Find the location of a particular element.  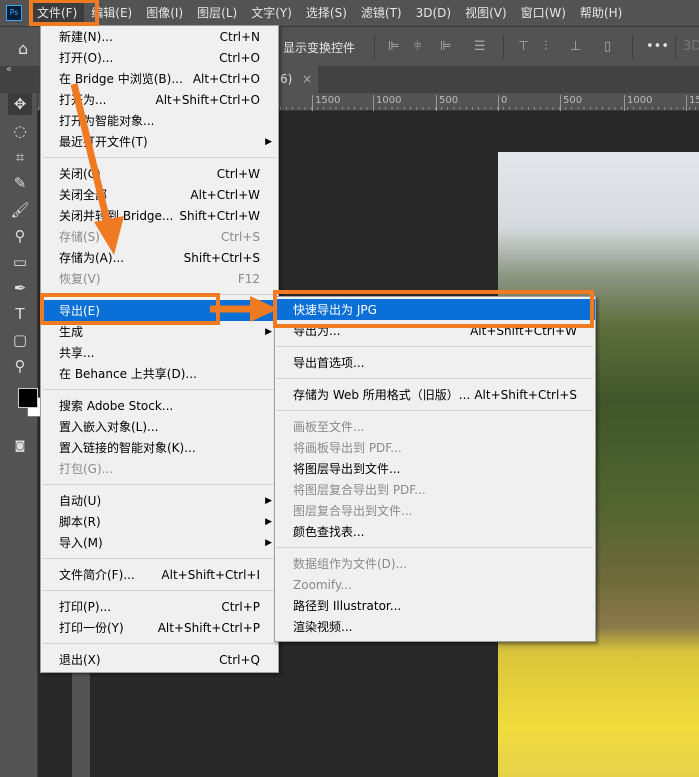

menu-item-label: 生成 is located at coordinates (71, 332).